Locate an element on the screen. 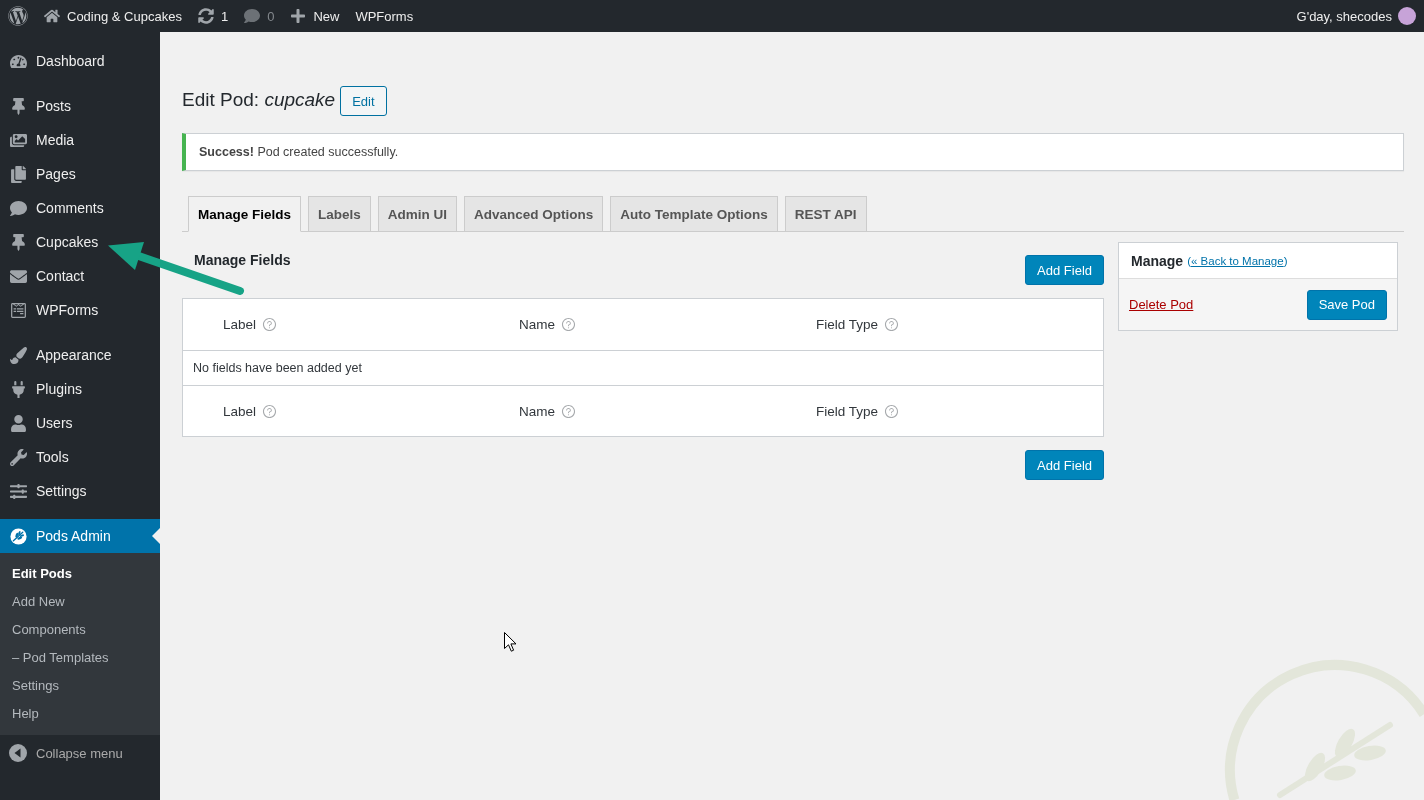  tab: Auto Template Options is located at coordinates (694, 214).